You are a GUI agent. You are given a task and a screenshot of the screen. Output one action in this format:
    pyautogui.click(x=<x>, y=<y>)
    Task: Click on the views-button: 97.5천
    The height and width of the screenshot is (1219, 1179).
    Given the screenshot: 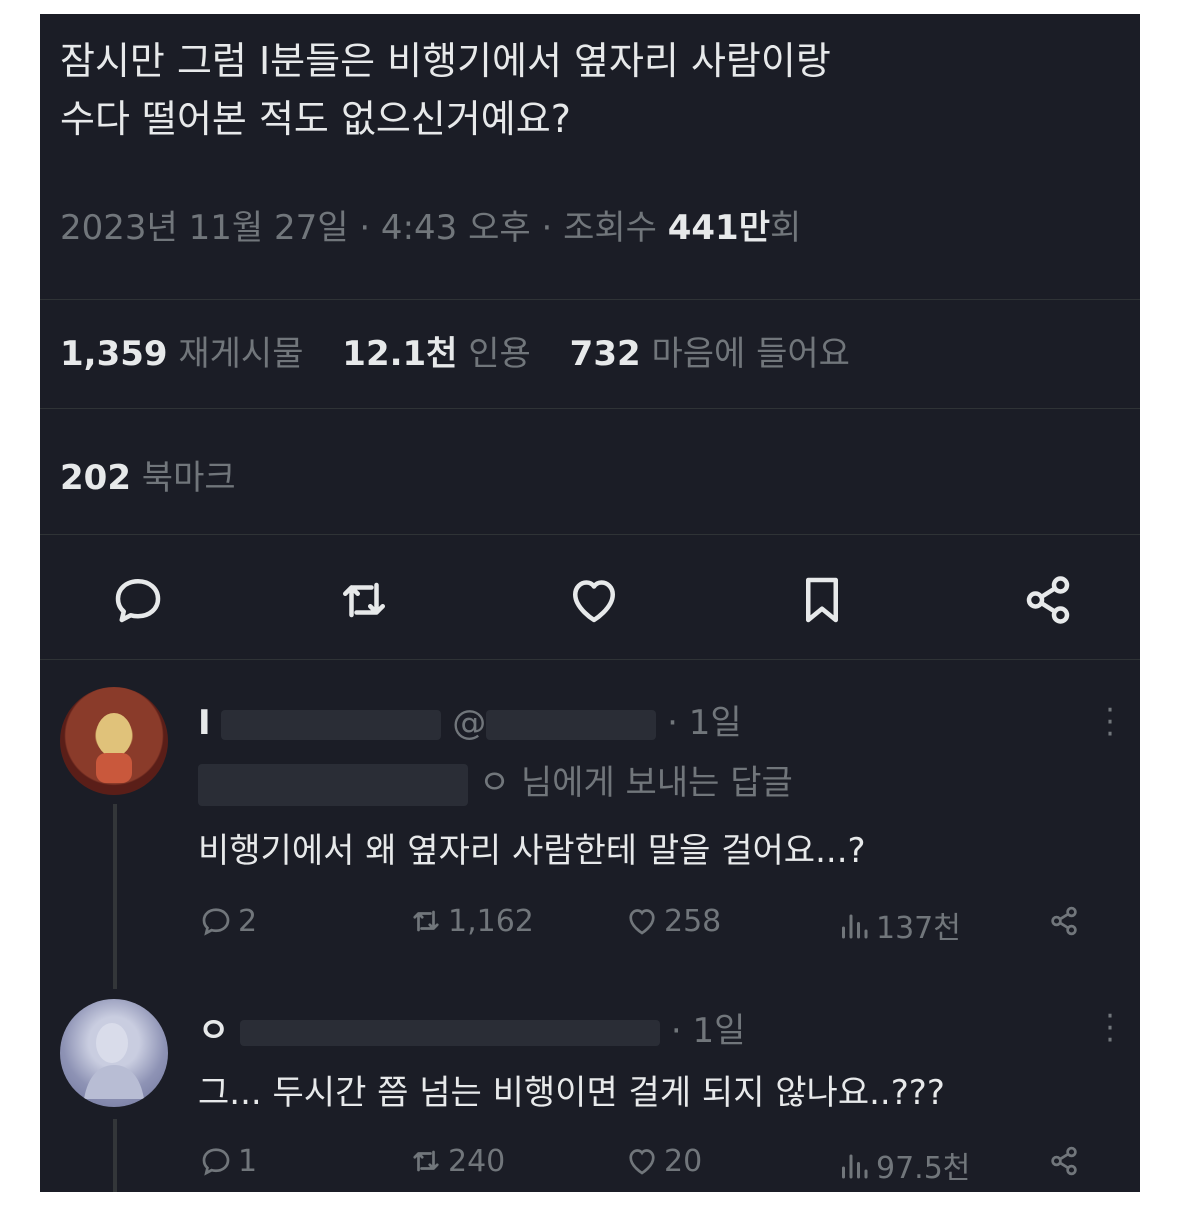 What is the action you would take?
    pyautogui.click(x=903, y=1165)
    